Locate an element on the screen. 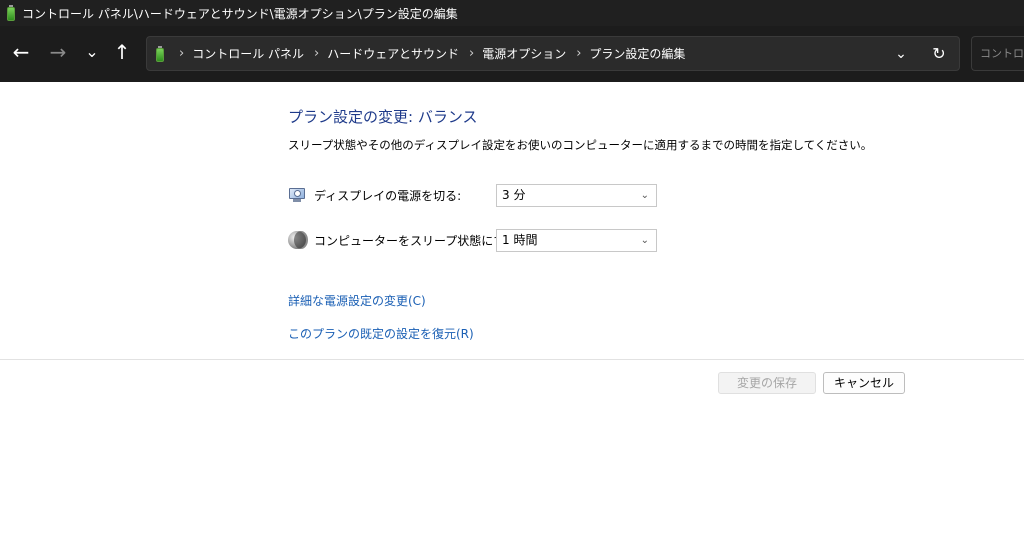  display-off-select: 3 分 ⌄ is located at coordinates (576, 195).